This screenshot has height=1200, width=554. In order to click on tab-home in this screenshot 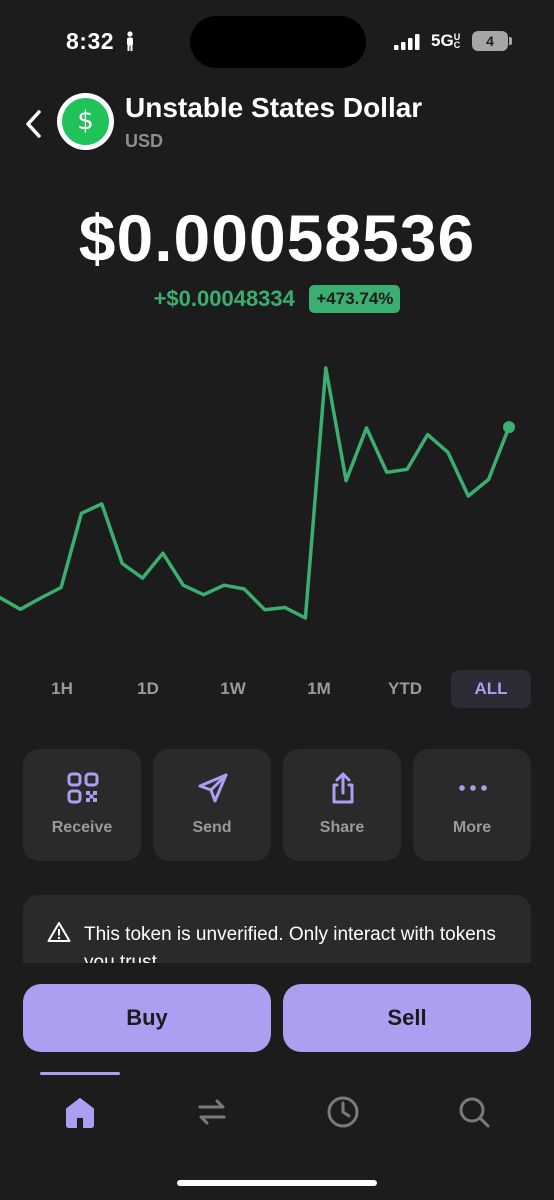, I will do `click(80, 1112)`.